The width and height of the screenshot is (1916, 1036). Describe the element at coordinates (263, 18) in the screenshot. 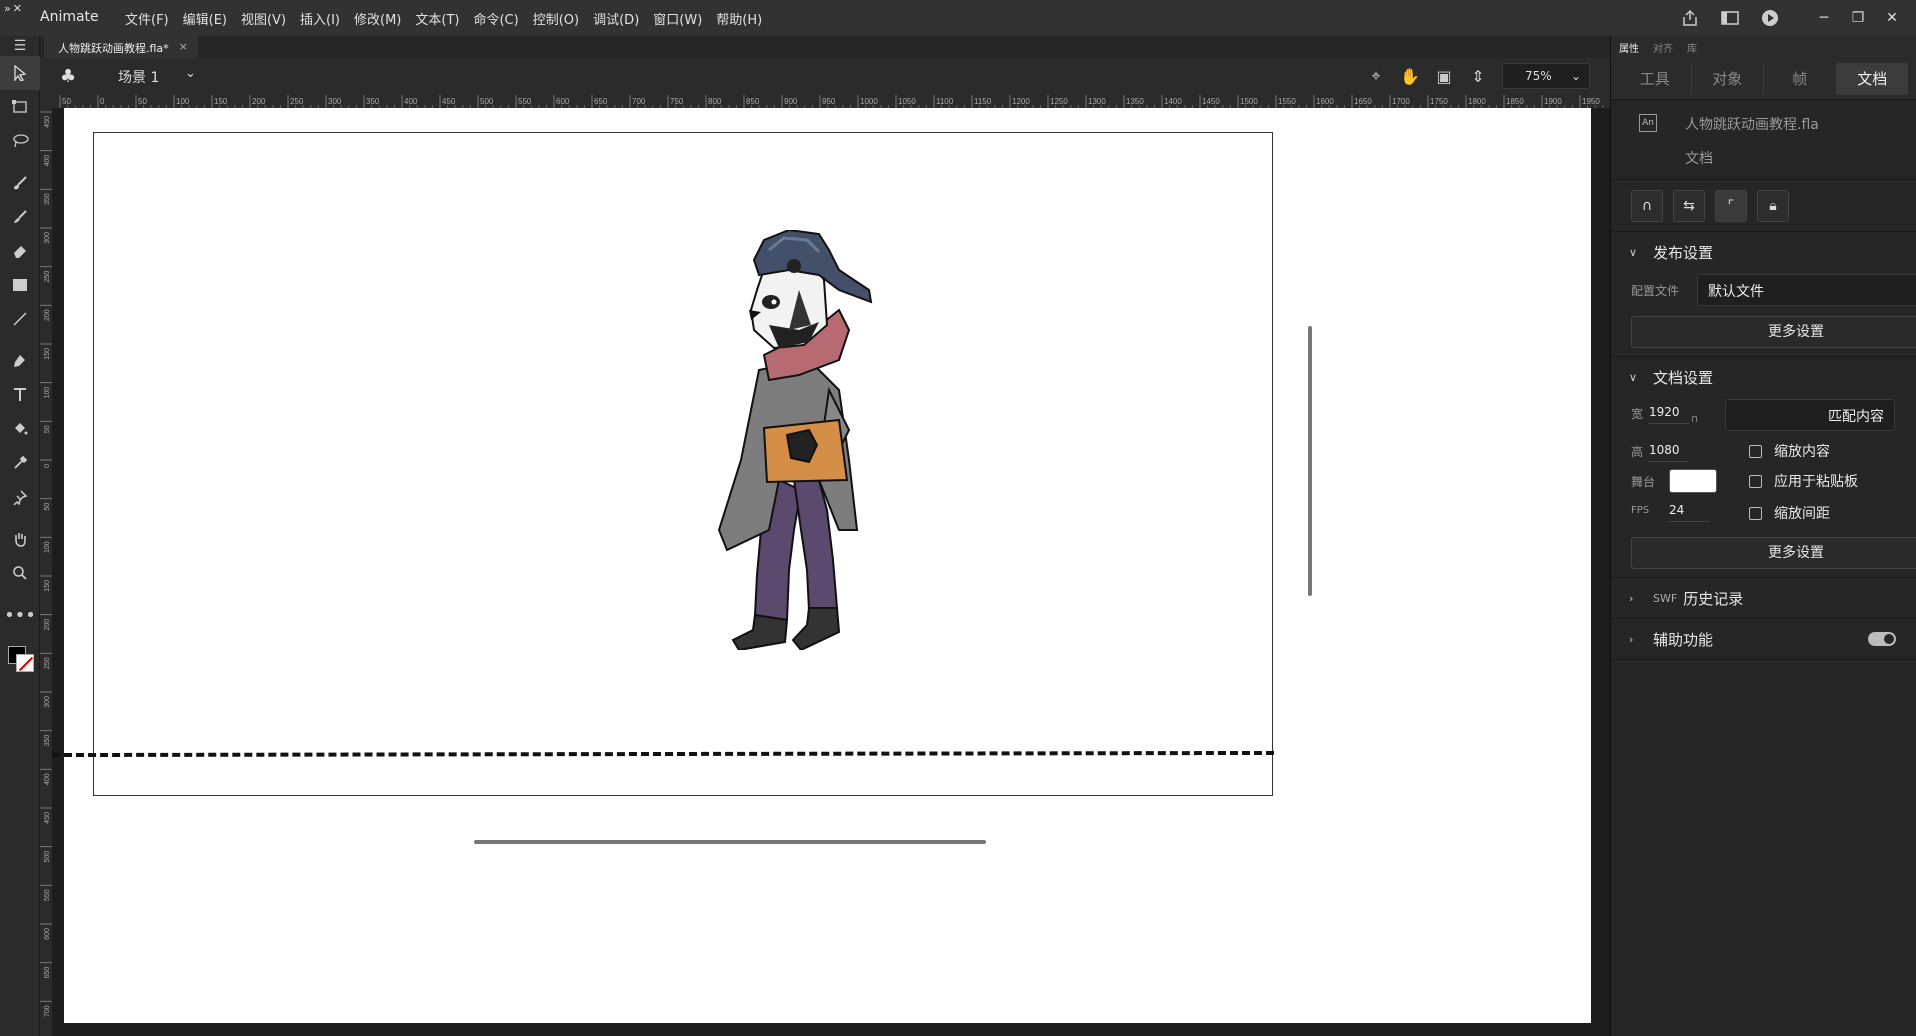

I see `menu-view: 视图(V)` at that location.